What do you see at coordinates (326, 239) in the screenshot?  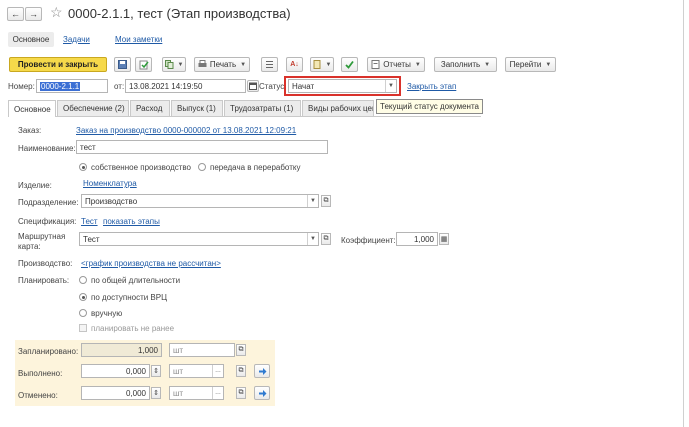 I see `route-open-button: ⧉` at bounding box center [326, 239].